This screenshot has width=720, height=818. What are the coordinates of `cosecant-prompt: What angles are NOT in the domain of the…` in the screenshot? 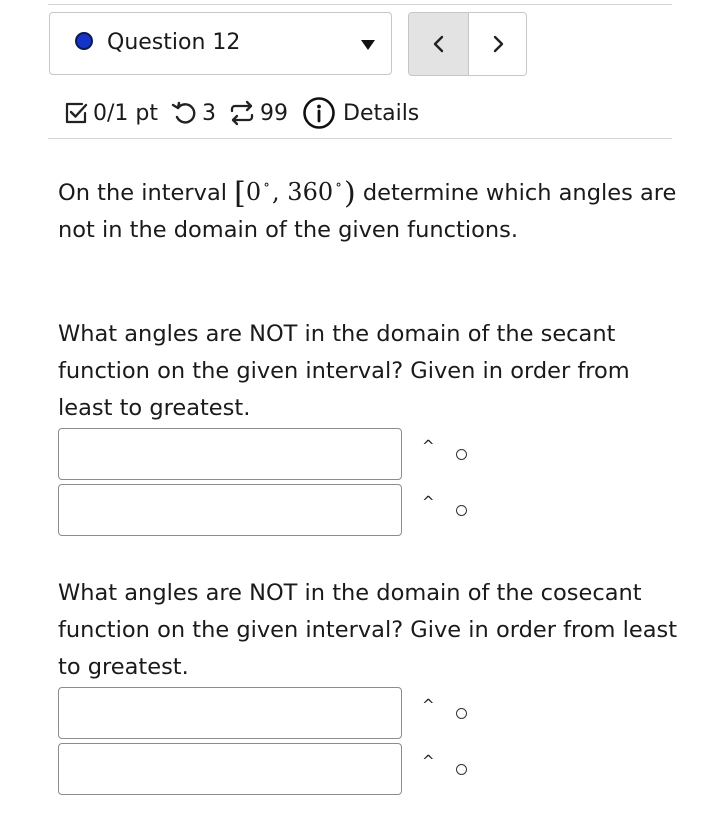 It's located at (368, 630).